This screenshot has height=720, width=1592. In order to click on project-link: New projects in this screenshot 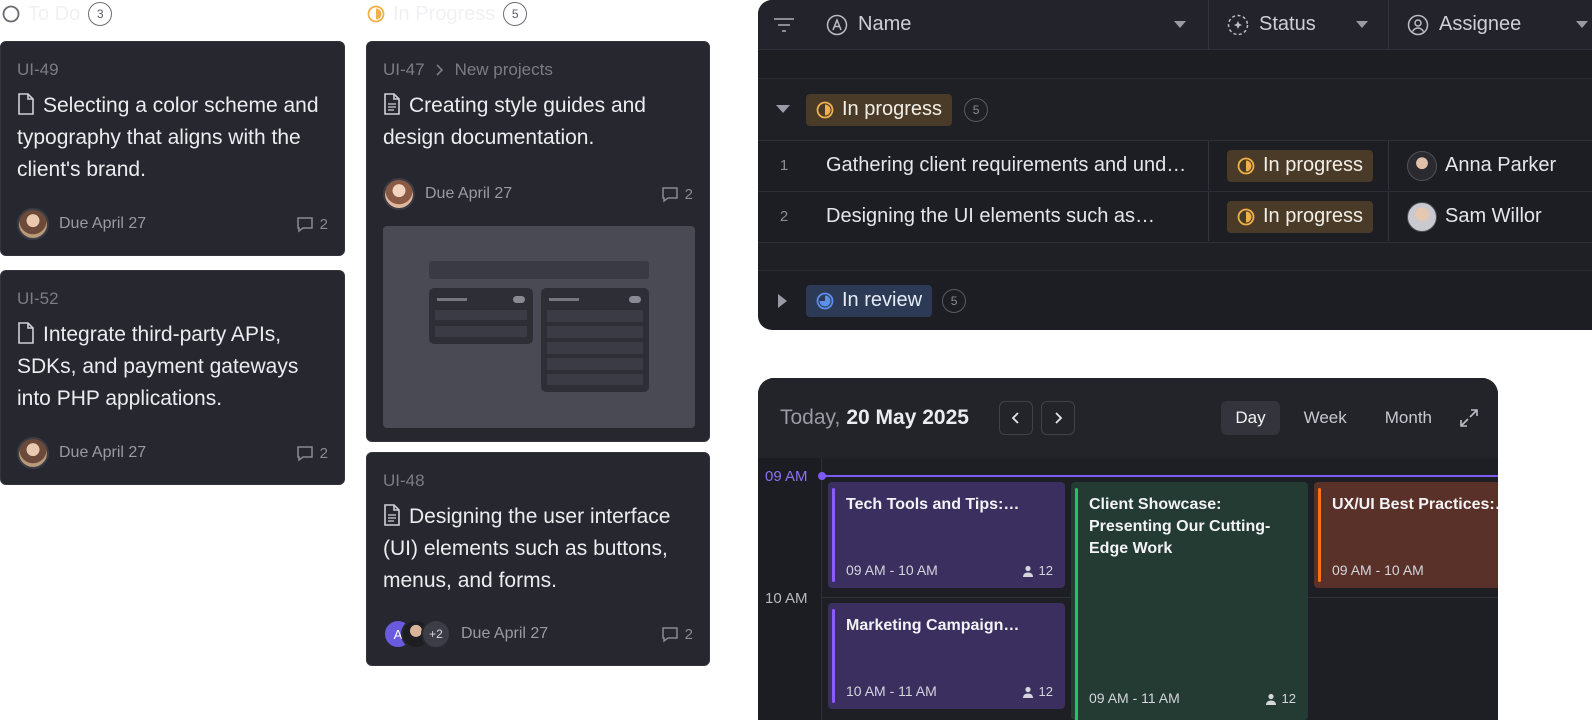, I will do `click(504, 70)`.